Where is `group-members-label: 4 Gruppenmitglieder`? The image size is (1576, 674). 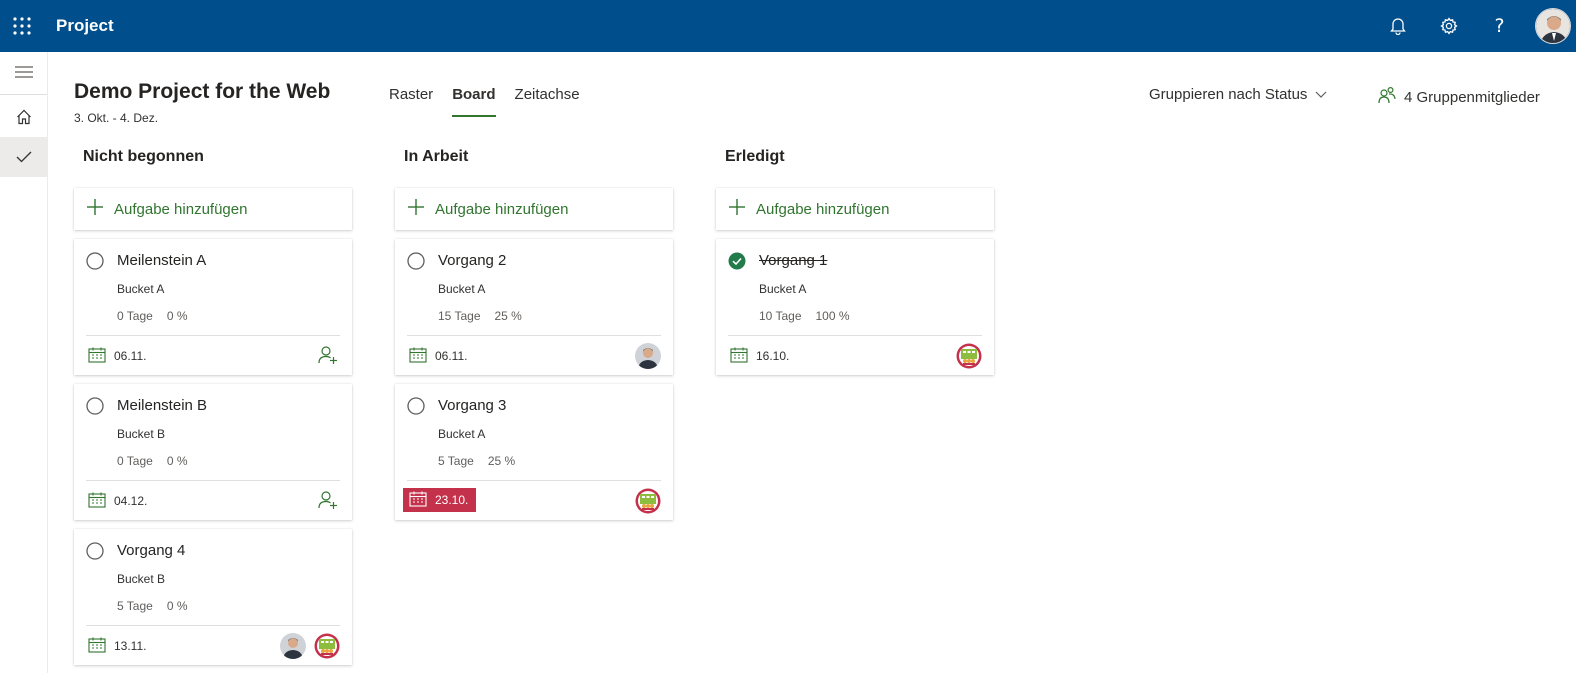
group-members-label: 4 Gruppenmitglieder is located at coordinates (1472, 97).